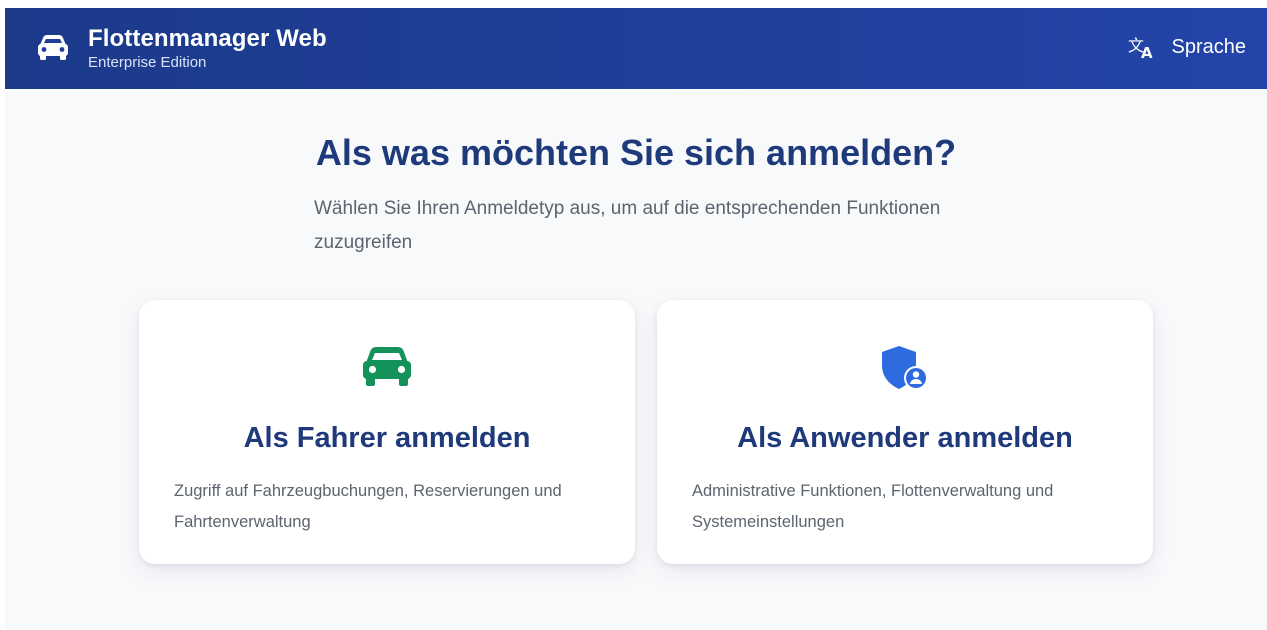  Describe the element at coordinates (905, 438) in the screenshot. I see `user-login-title: Als Anwender anmelden` at that location.